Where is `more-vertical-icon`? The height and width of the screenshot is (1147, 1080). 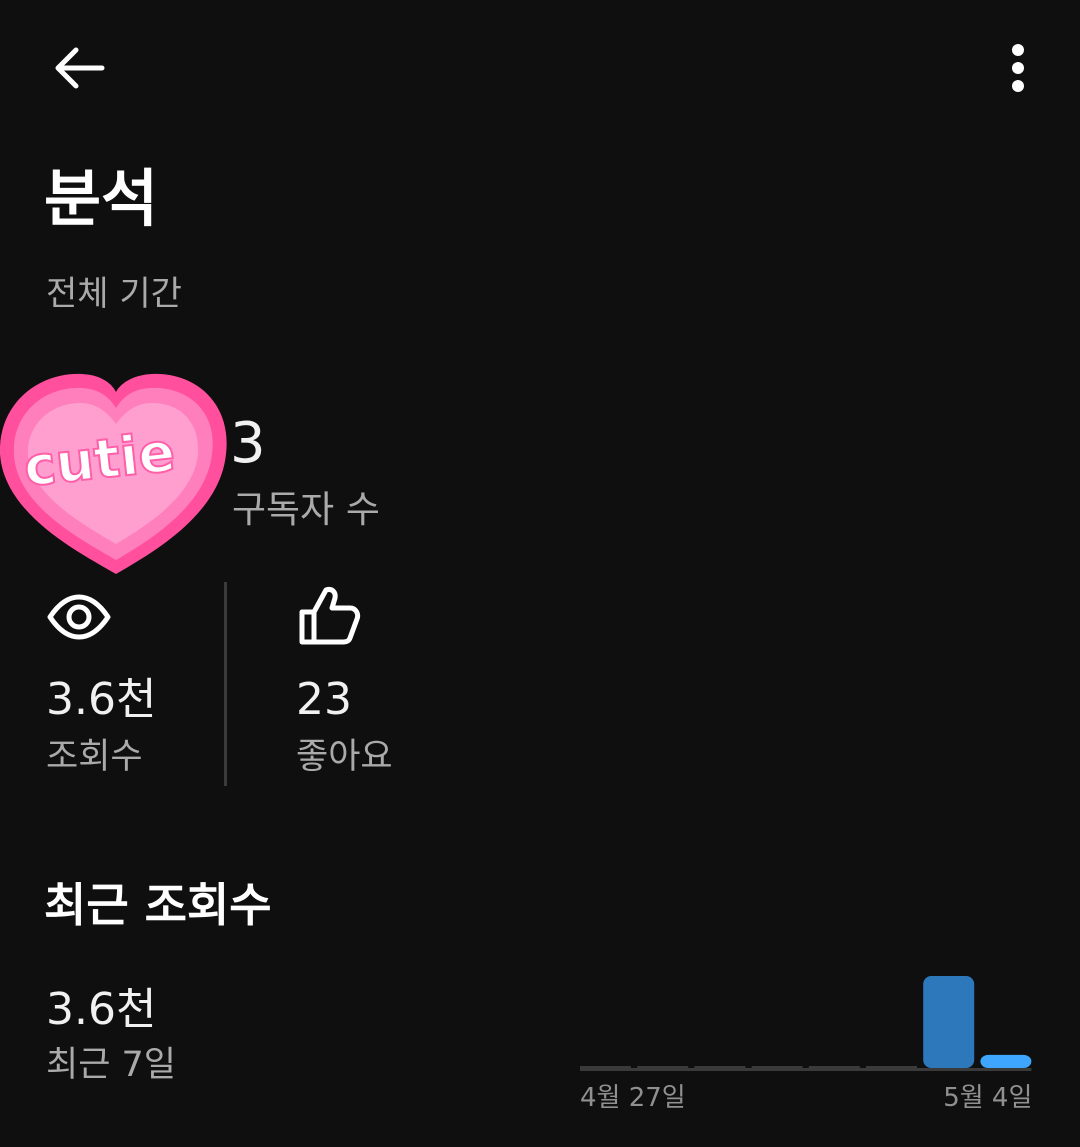 more-vertical-icon is located at coordinates (1018, 68).